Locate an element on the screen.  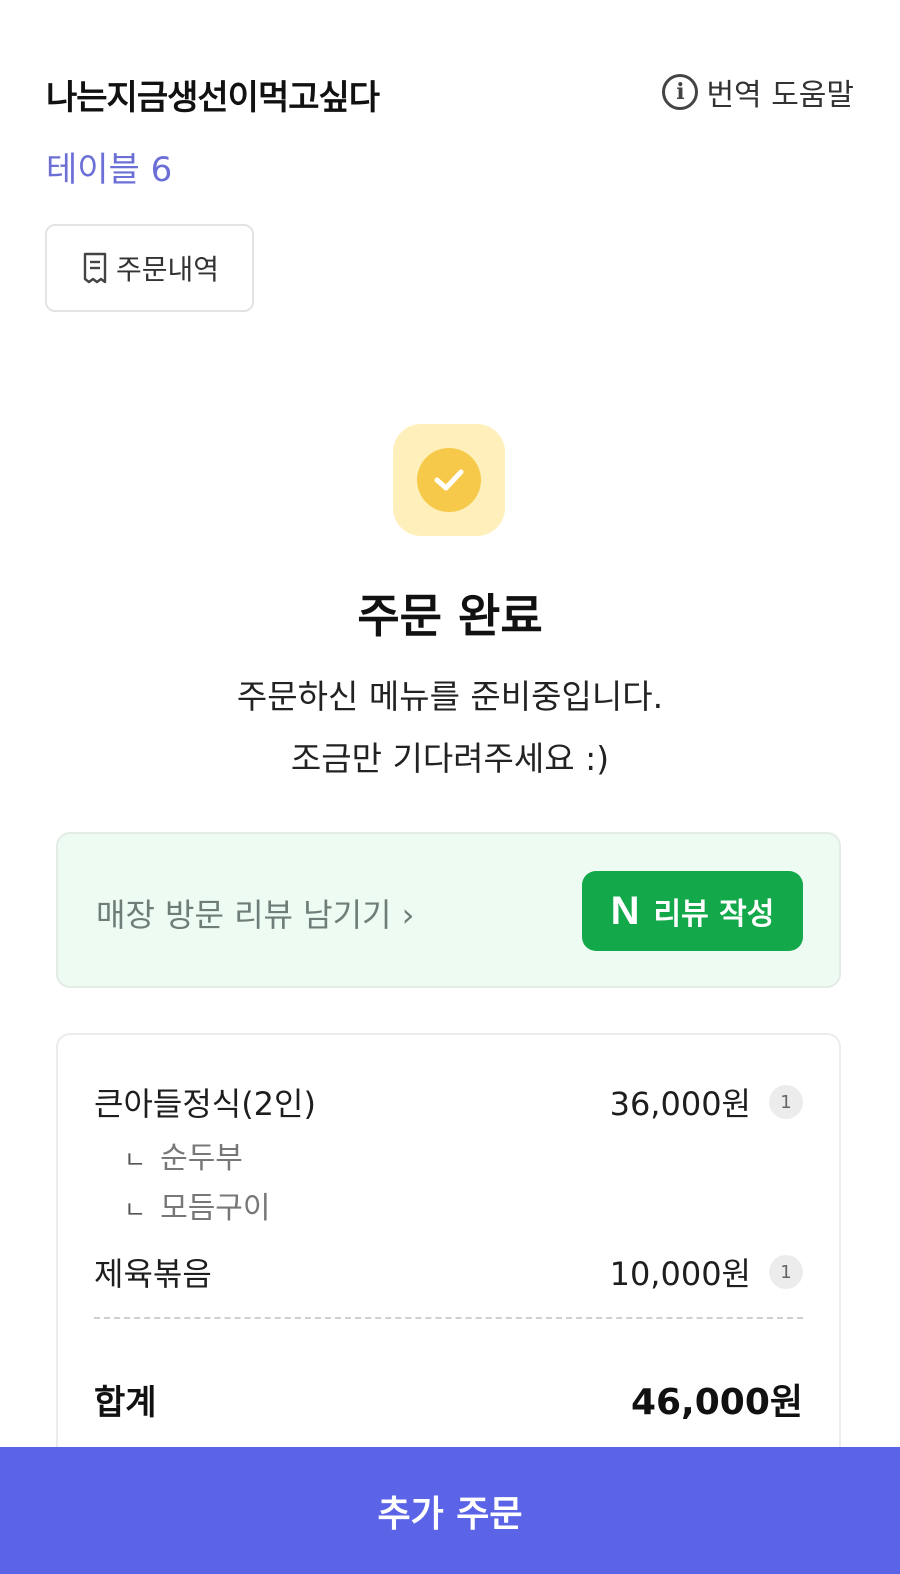
translation-help-label: 번역 도움말 is located at coordinates (780, 95).